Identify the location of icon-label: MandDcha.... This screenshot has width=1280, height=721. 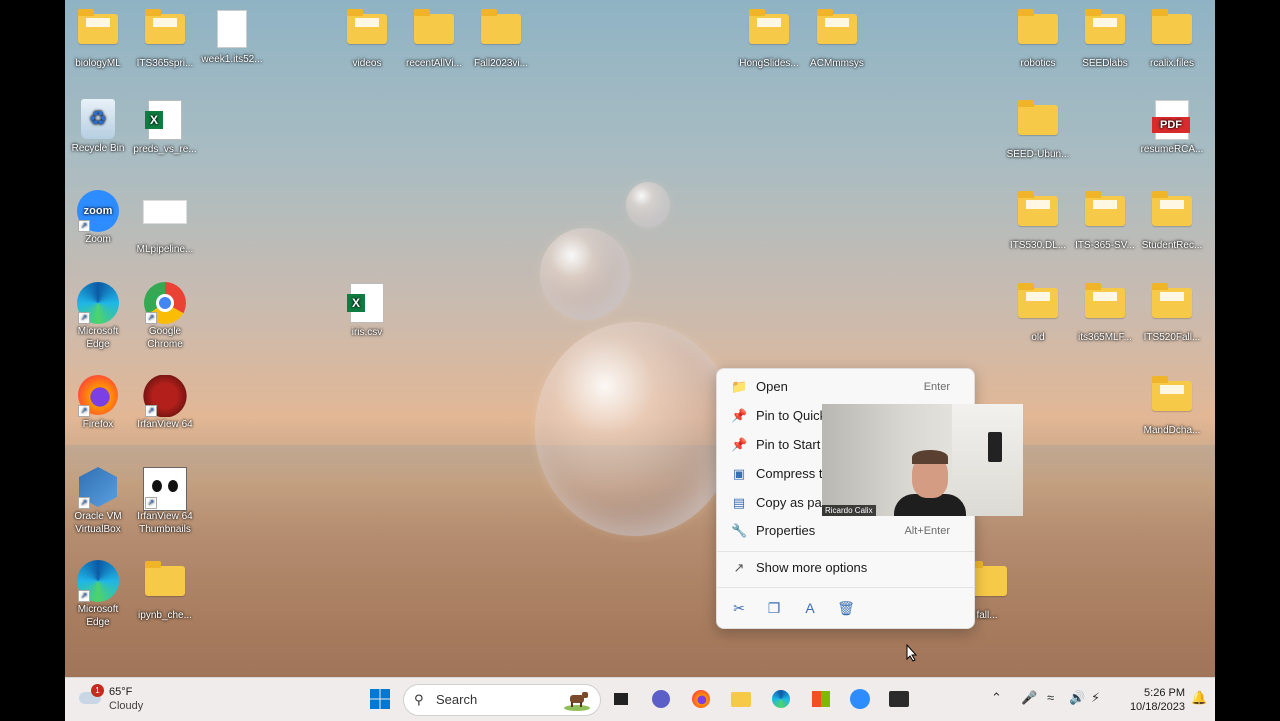
(1172, 430).